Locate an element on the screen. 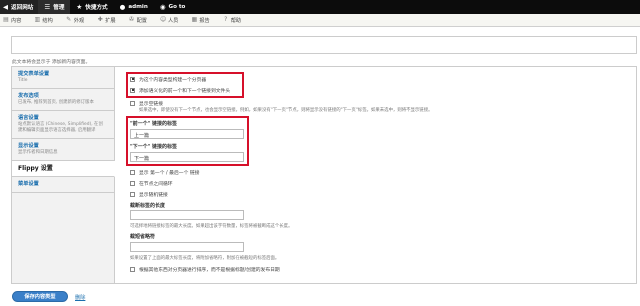  truncate-description: 可选择地将链接标签的最大长度。如果超出该字符数量，标签将被截断成这个长度。 is located at coordinates (211, 226).